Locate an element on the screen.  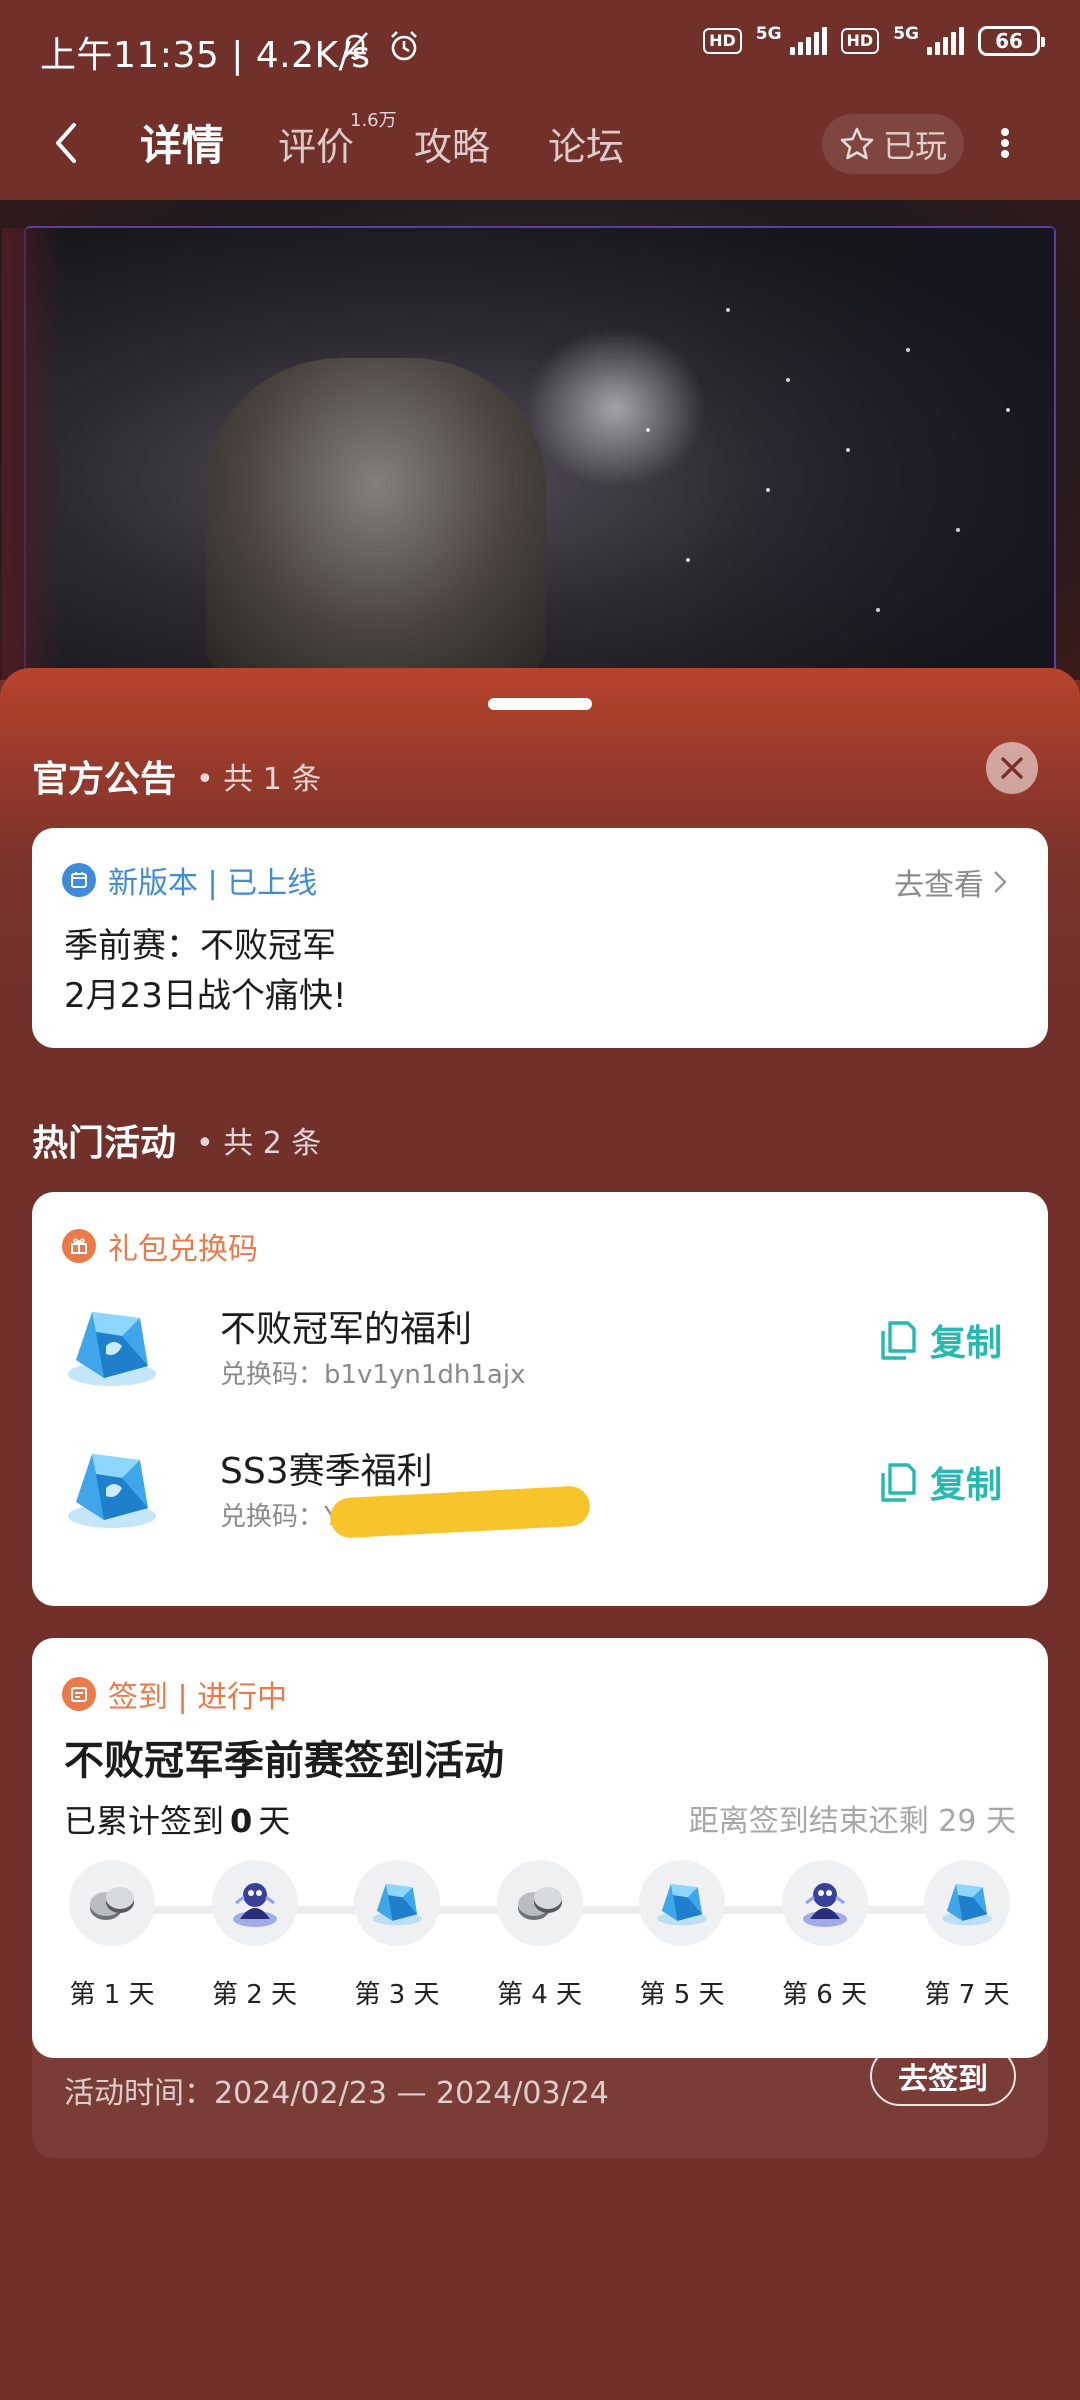
alarm-icon is located at coordinates (404, 46).